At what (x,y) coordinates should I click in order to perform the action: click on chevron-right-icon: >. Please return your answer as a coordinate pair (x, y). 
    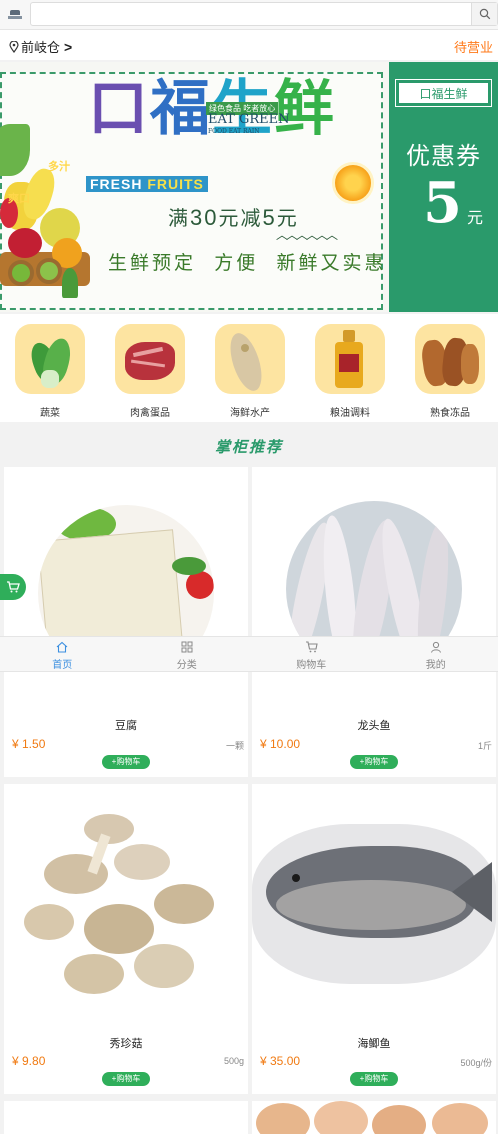
    Looking at the image, I should click on (68, 46).